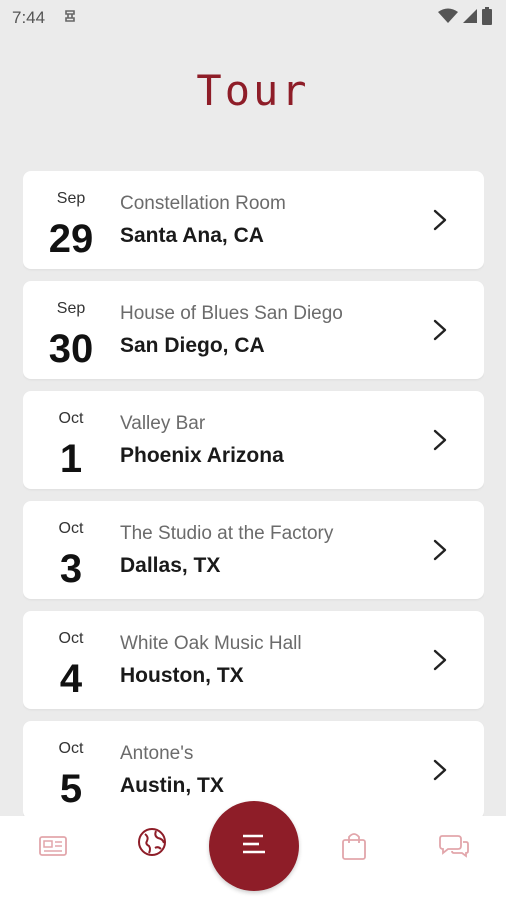  I want to click on date-day: 4, so click(71, 679).